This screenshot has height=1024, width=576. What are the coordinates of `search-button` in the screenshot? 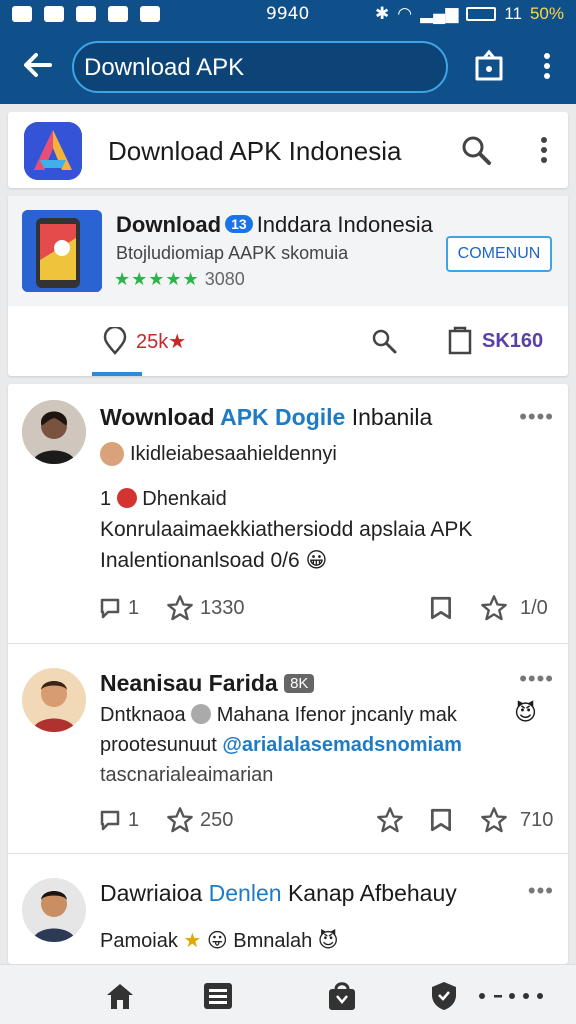 It's located at (476, 150).